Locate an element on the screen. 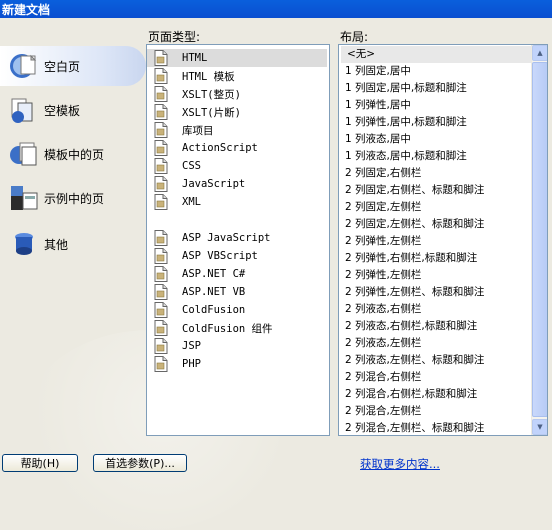 This screenshot has width=552, height=530. layout-item: 2 列固定,右侧栏 is located at coordinates (438, 173).